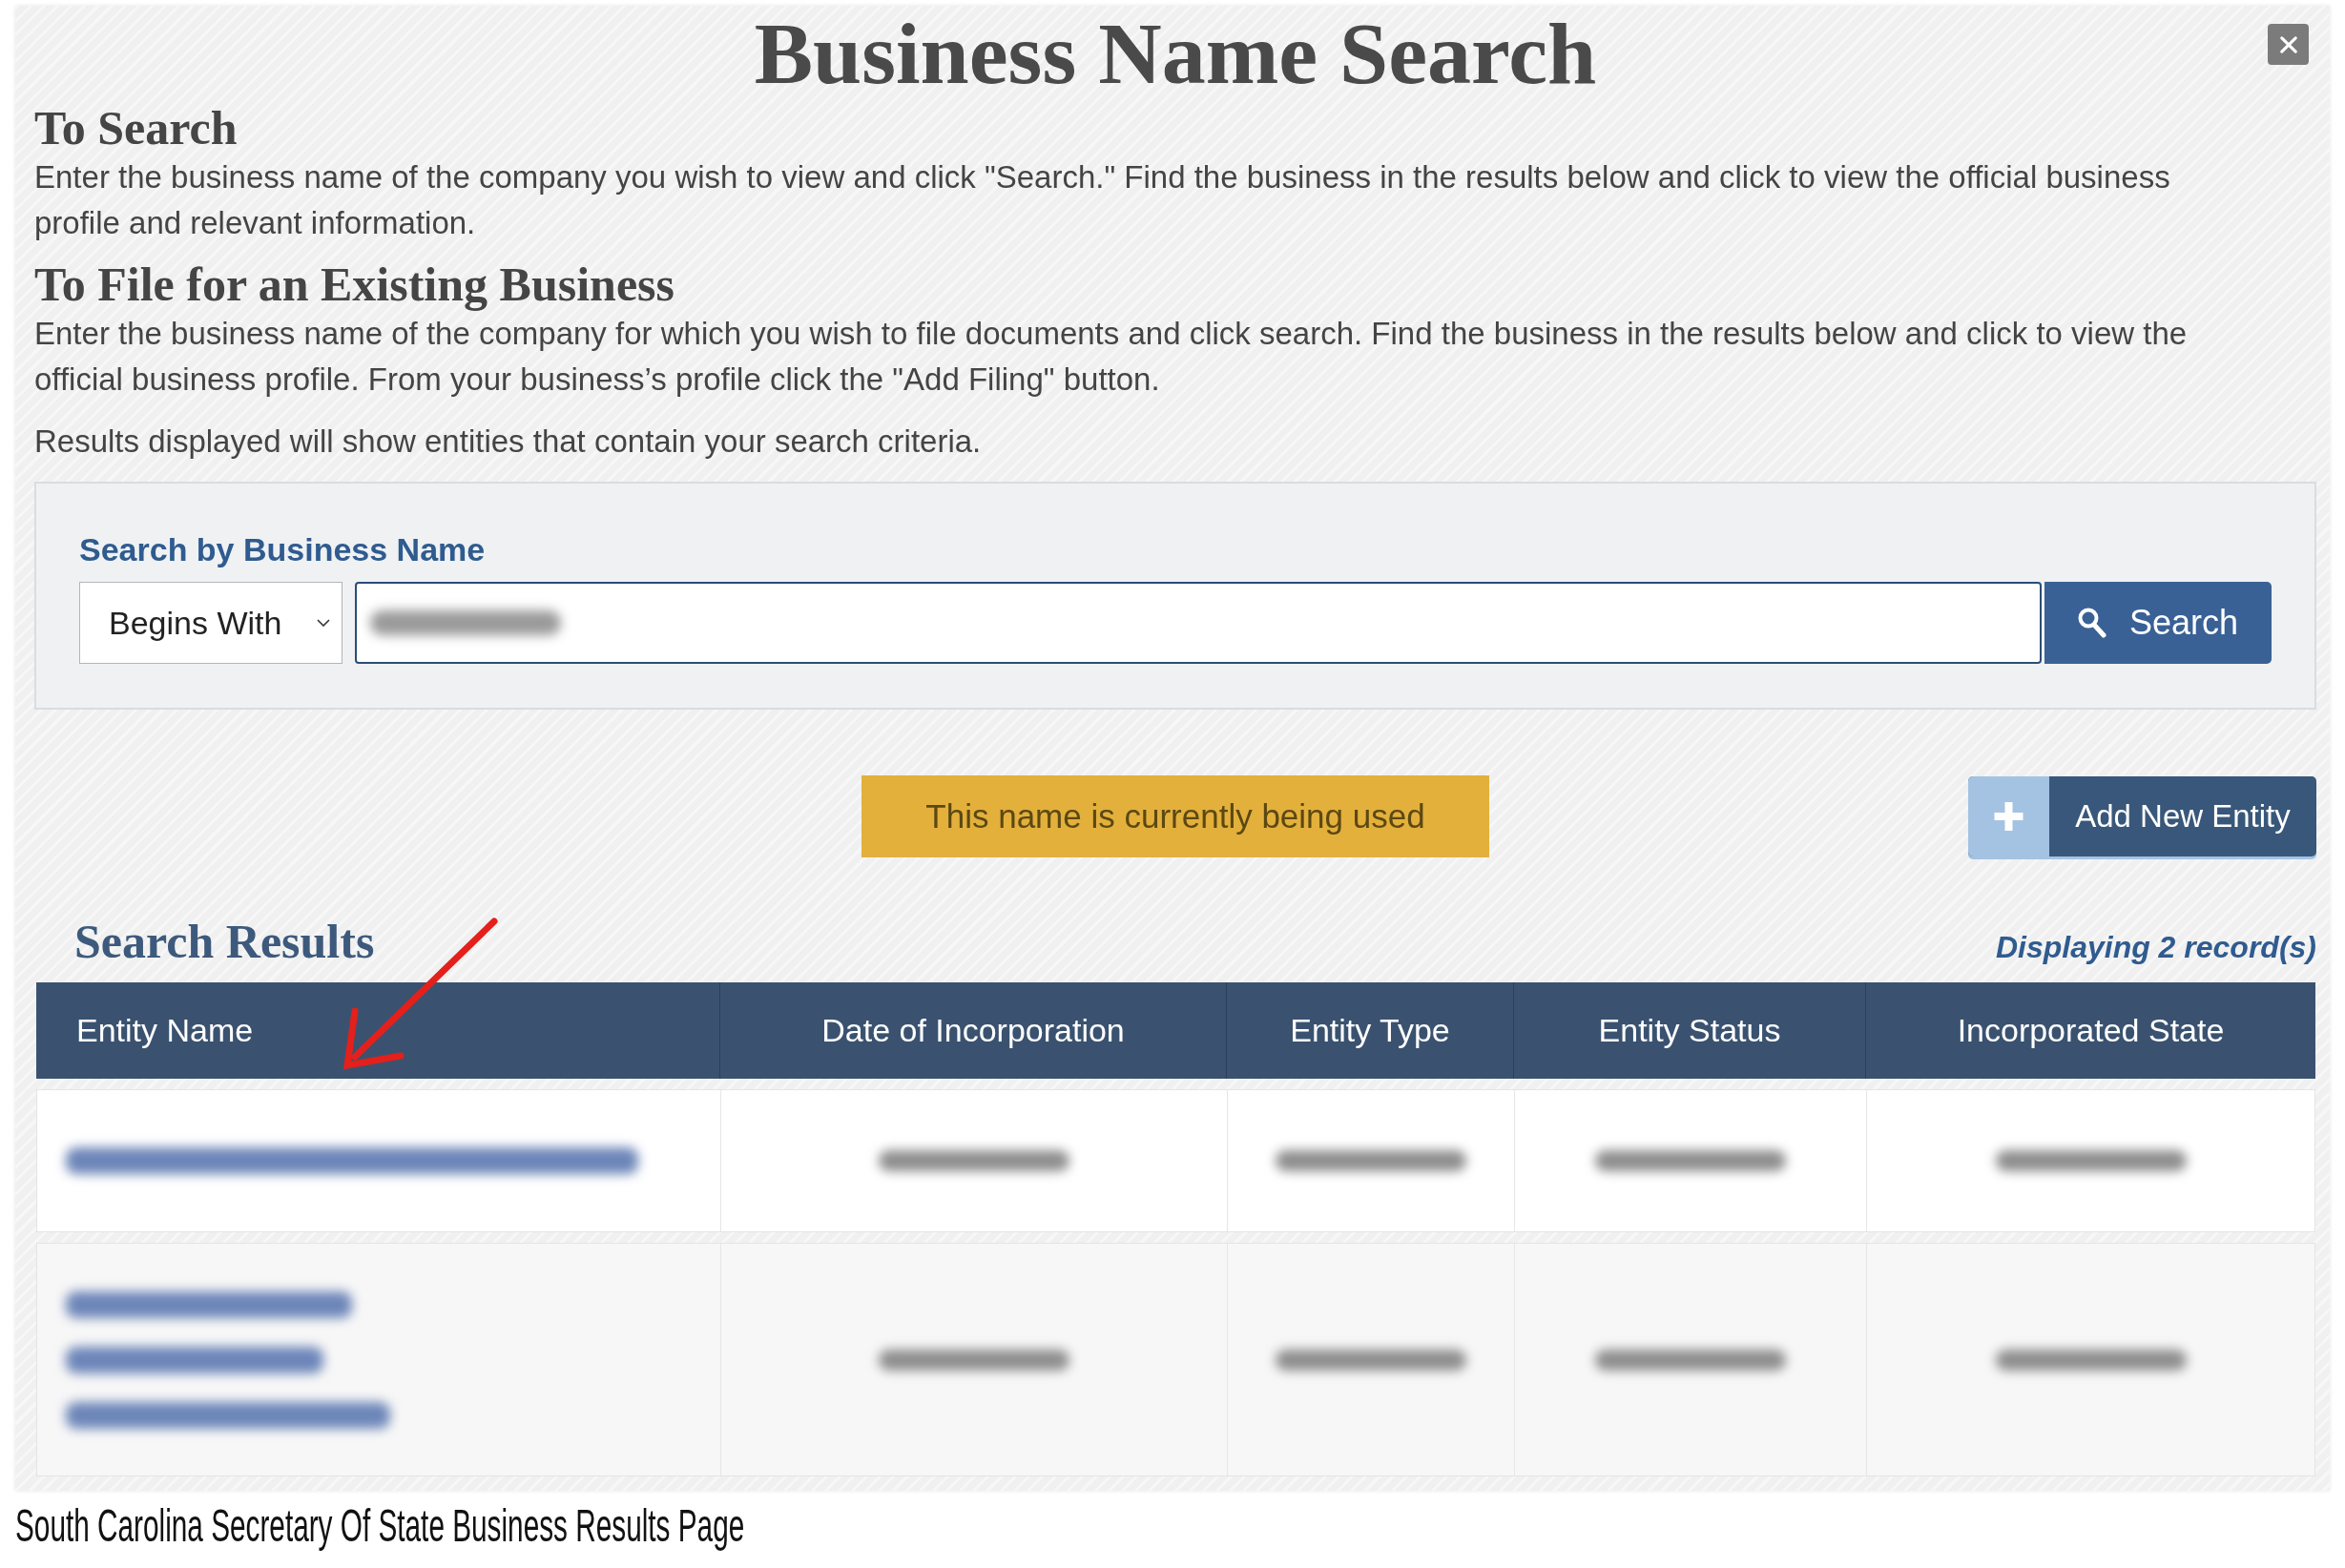 The height and width of the screenshot is (1568, 2345). I want to click on plus-icon, so click(2009, 816).